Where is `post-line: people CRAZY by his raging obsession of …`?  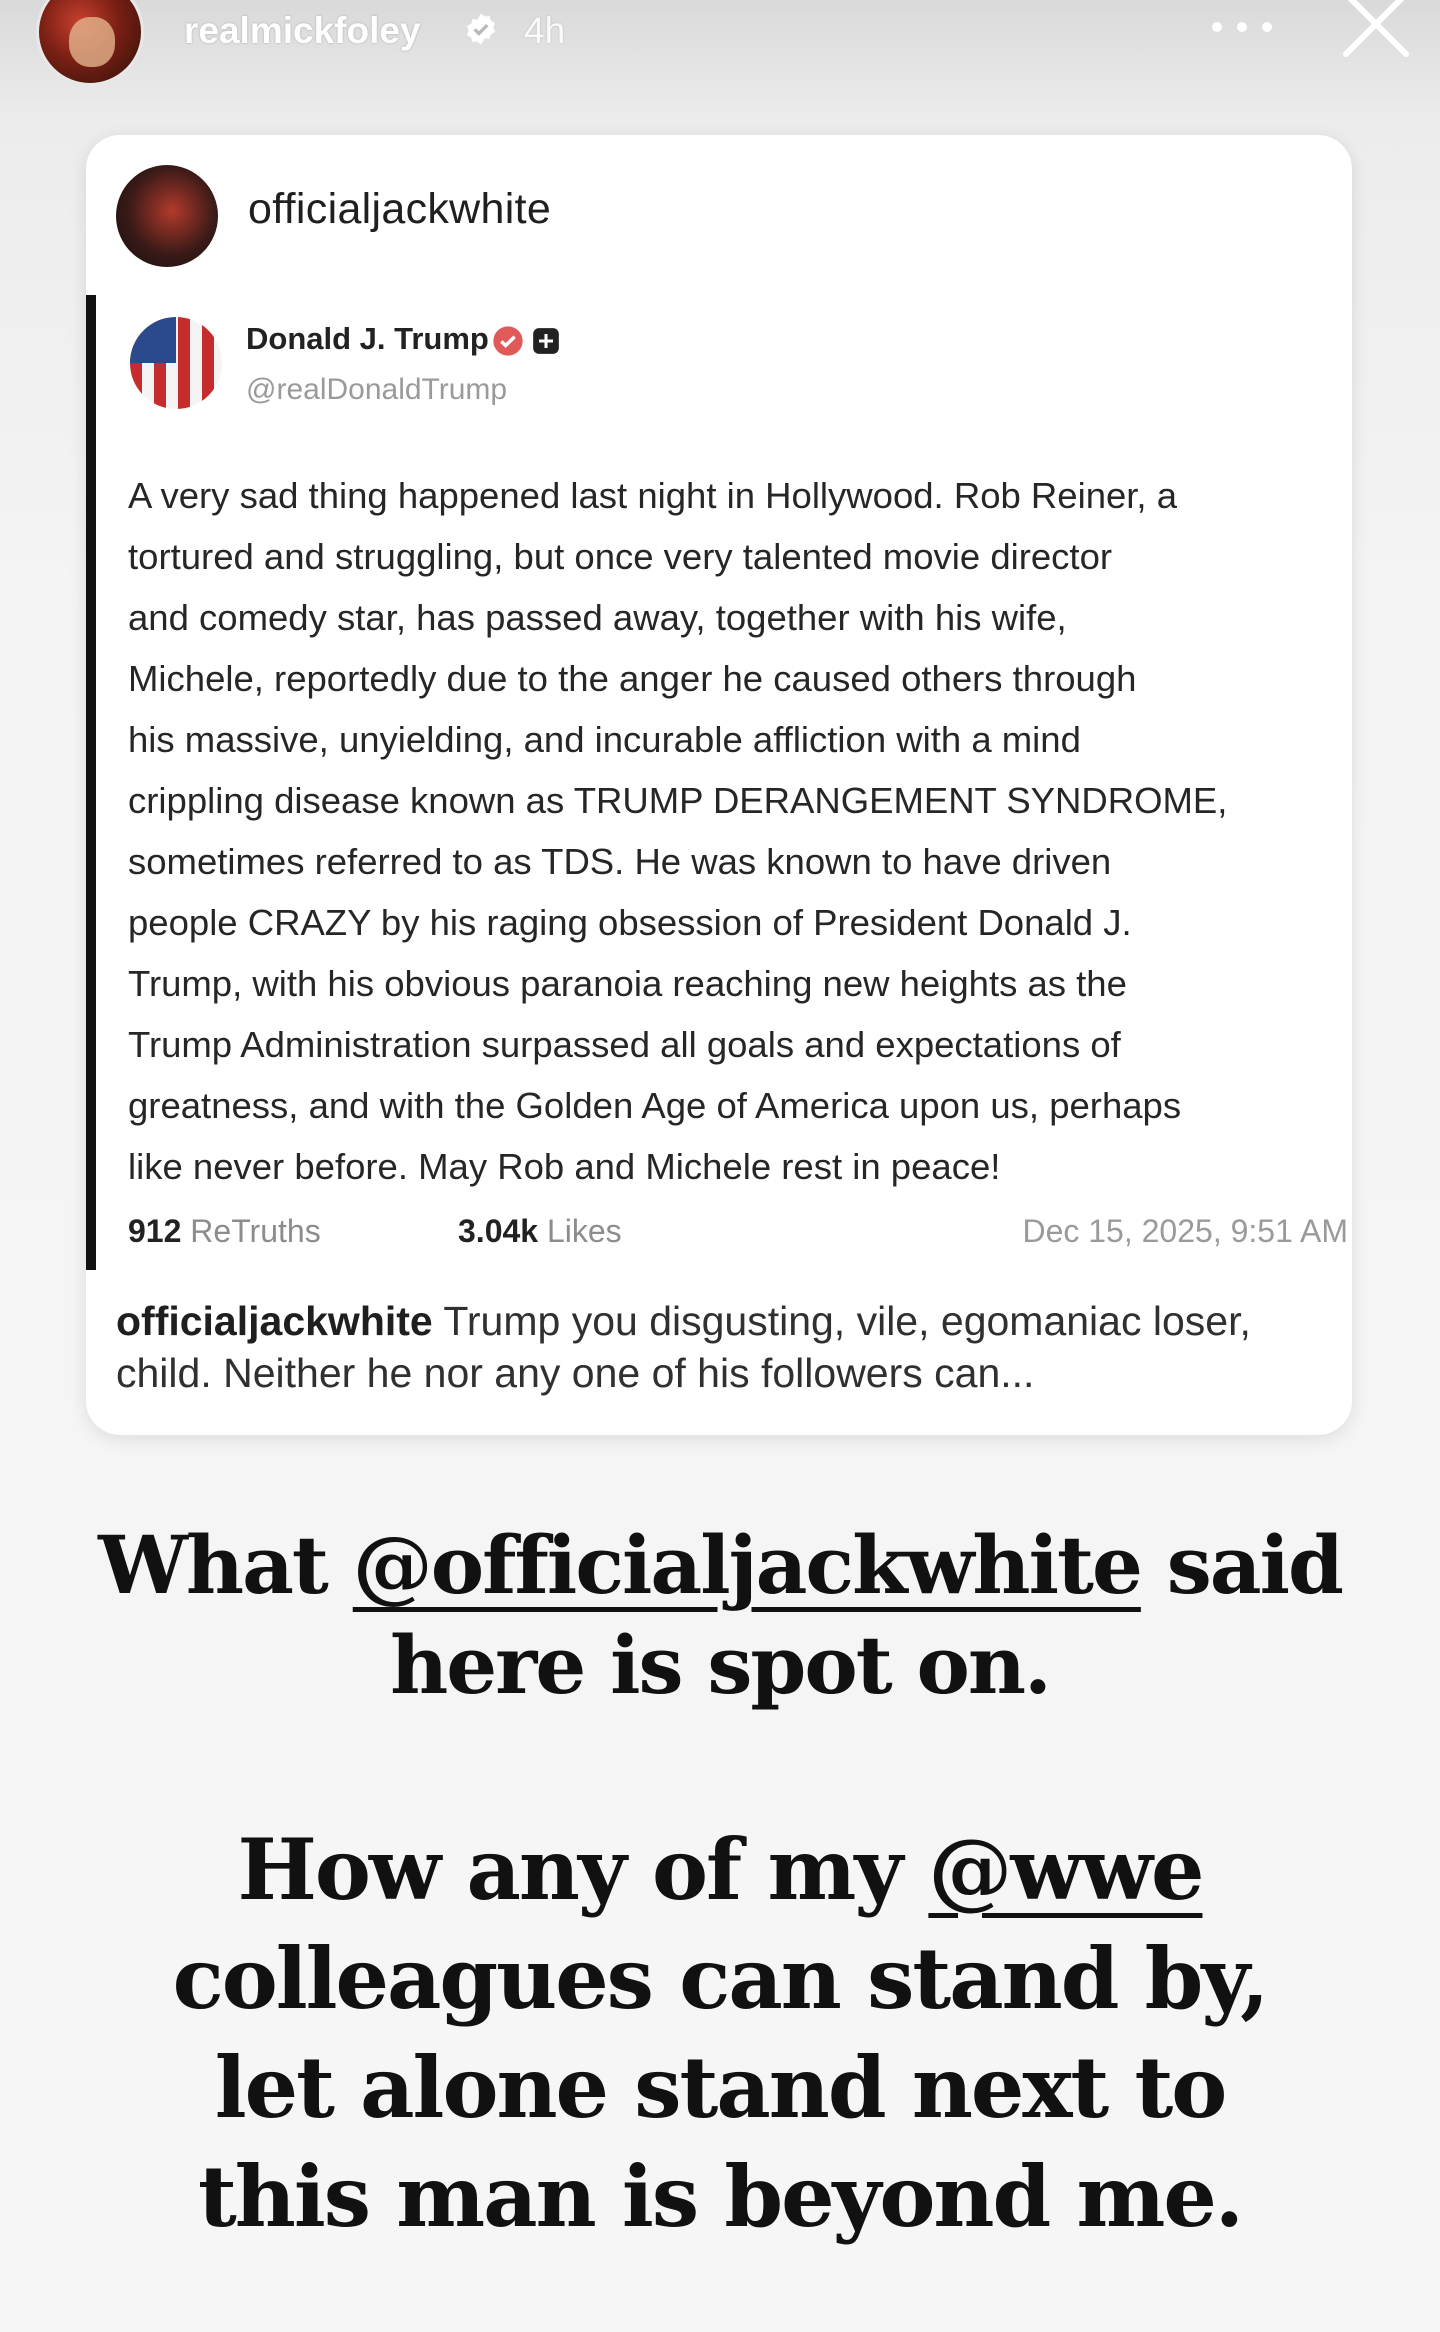
post-line: people CRAZY by his raging obsession of … is located at coordinates (630, 922).